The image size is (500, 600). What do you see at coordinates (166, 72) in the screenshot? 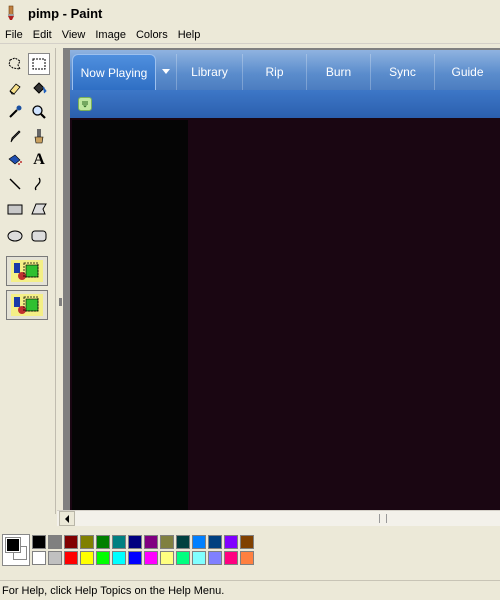
I see `now-playing-dropdown-icon` at bounding box center [166, 72].